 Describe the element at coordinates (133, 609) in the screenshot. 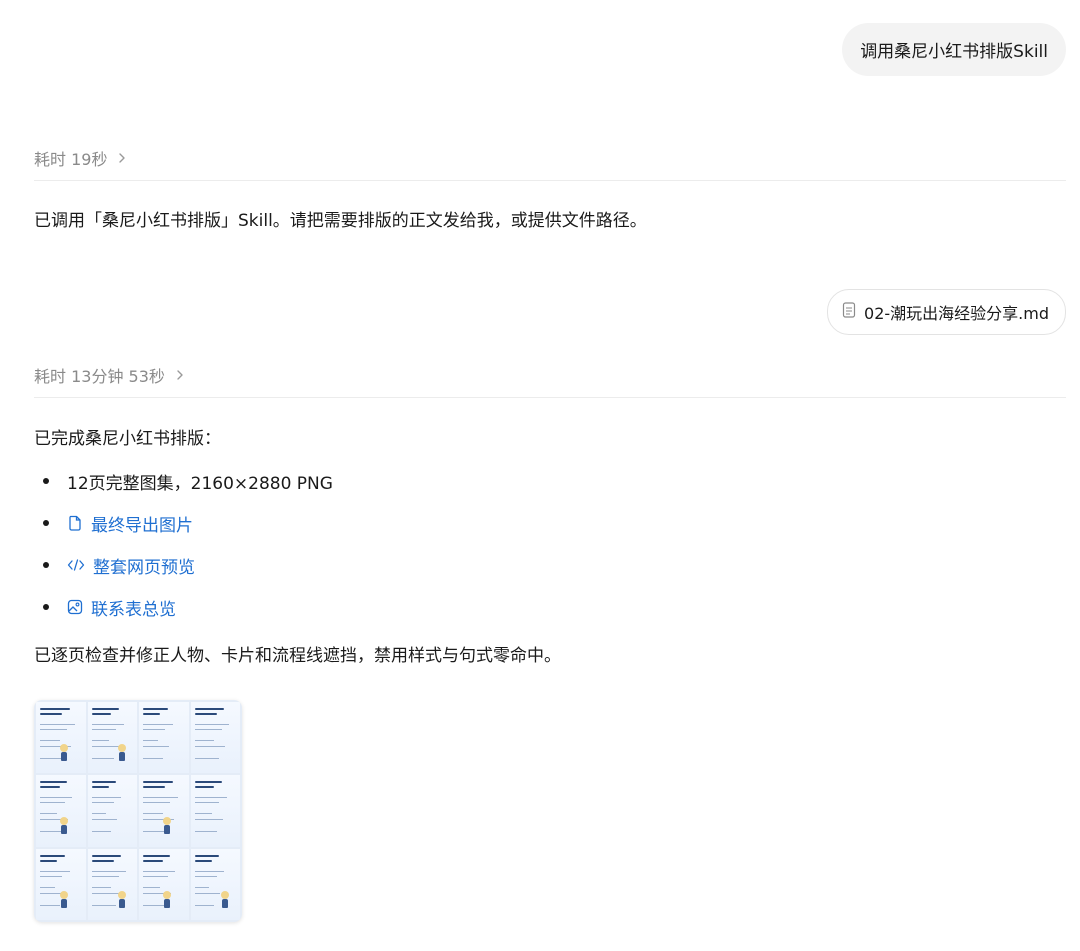

I see `link-label: 联系表总览` at that location.